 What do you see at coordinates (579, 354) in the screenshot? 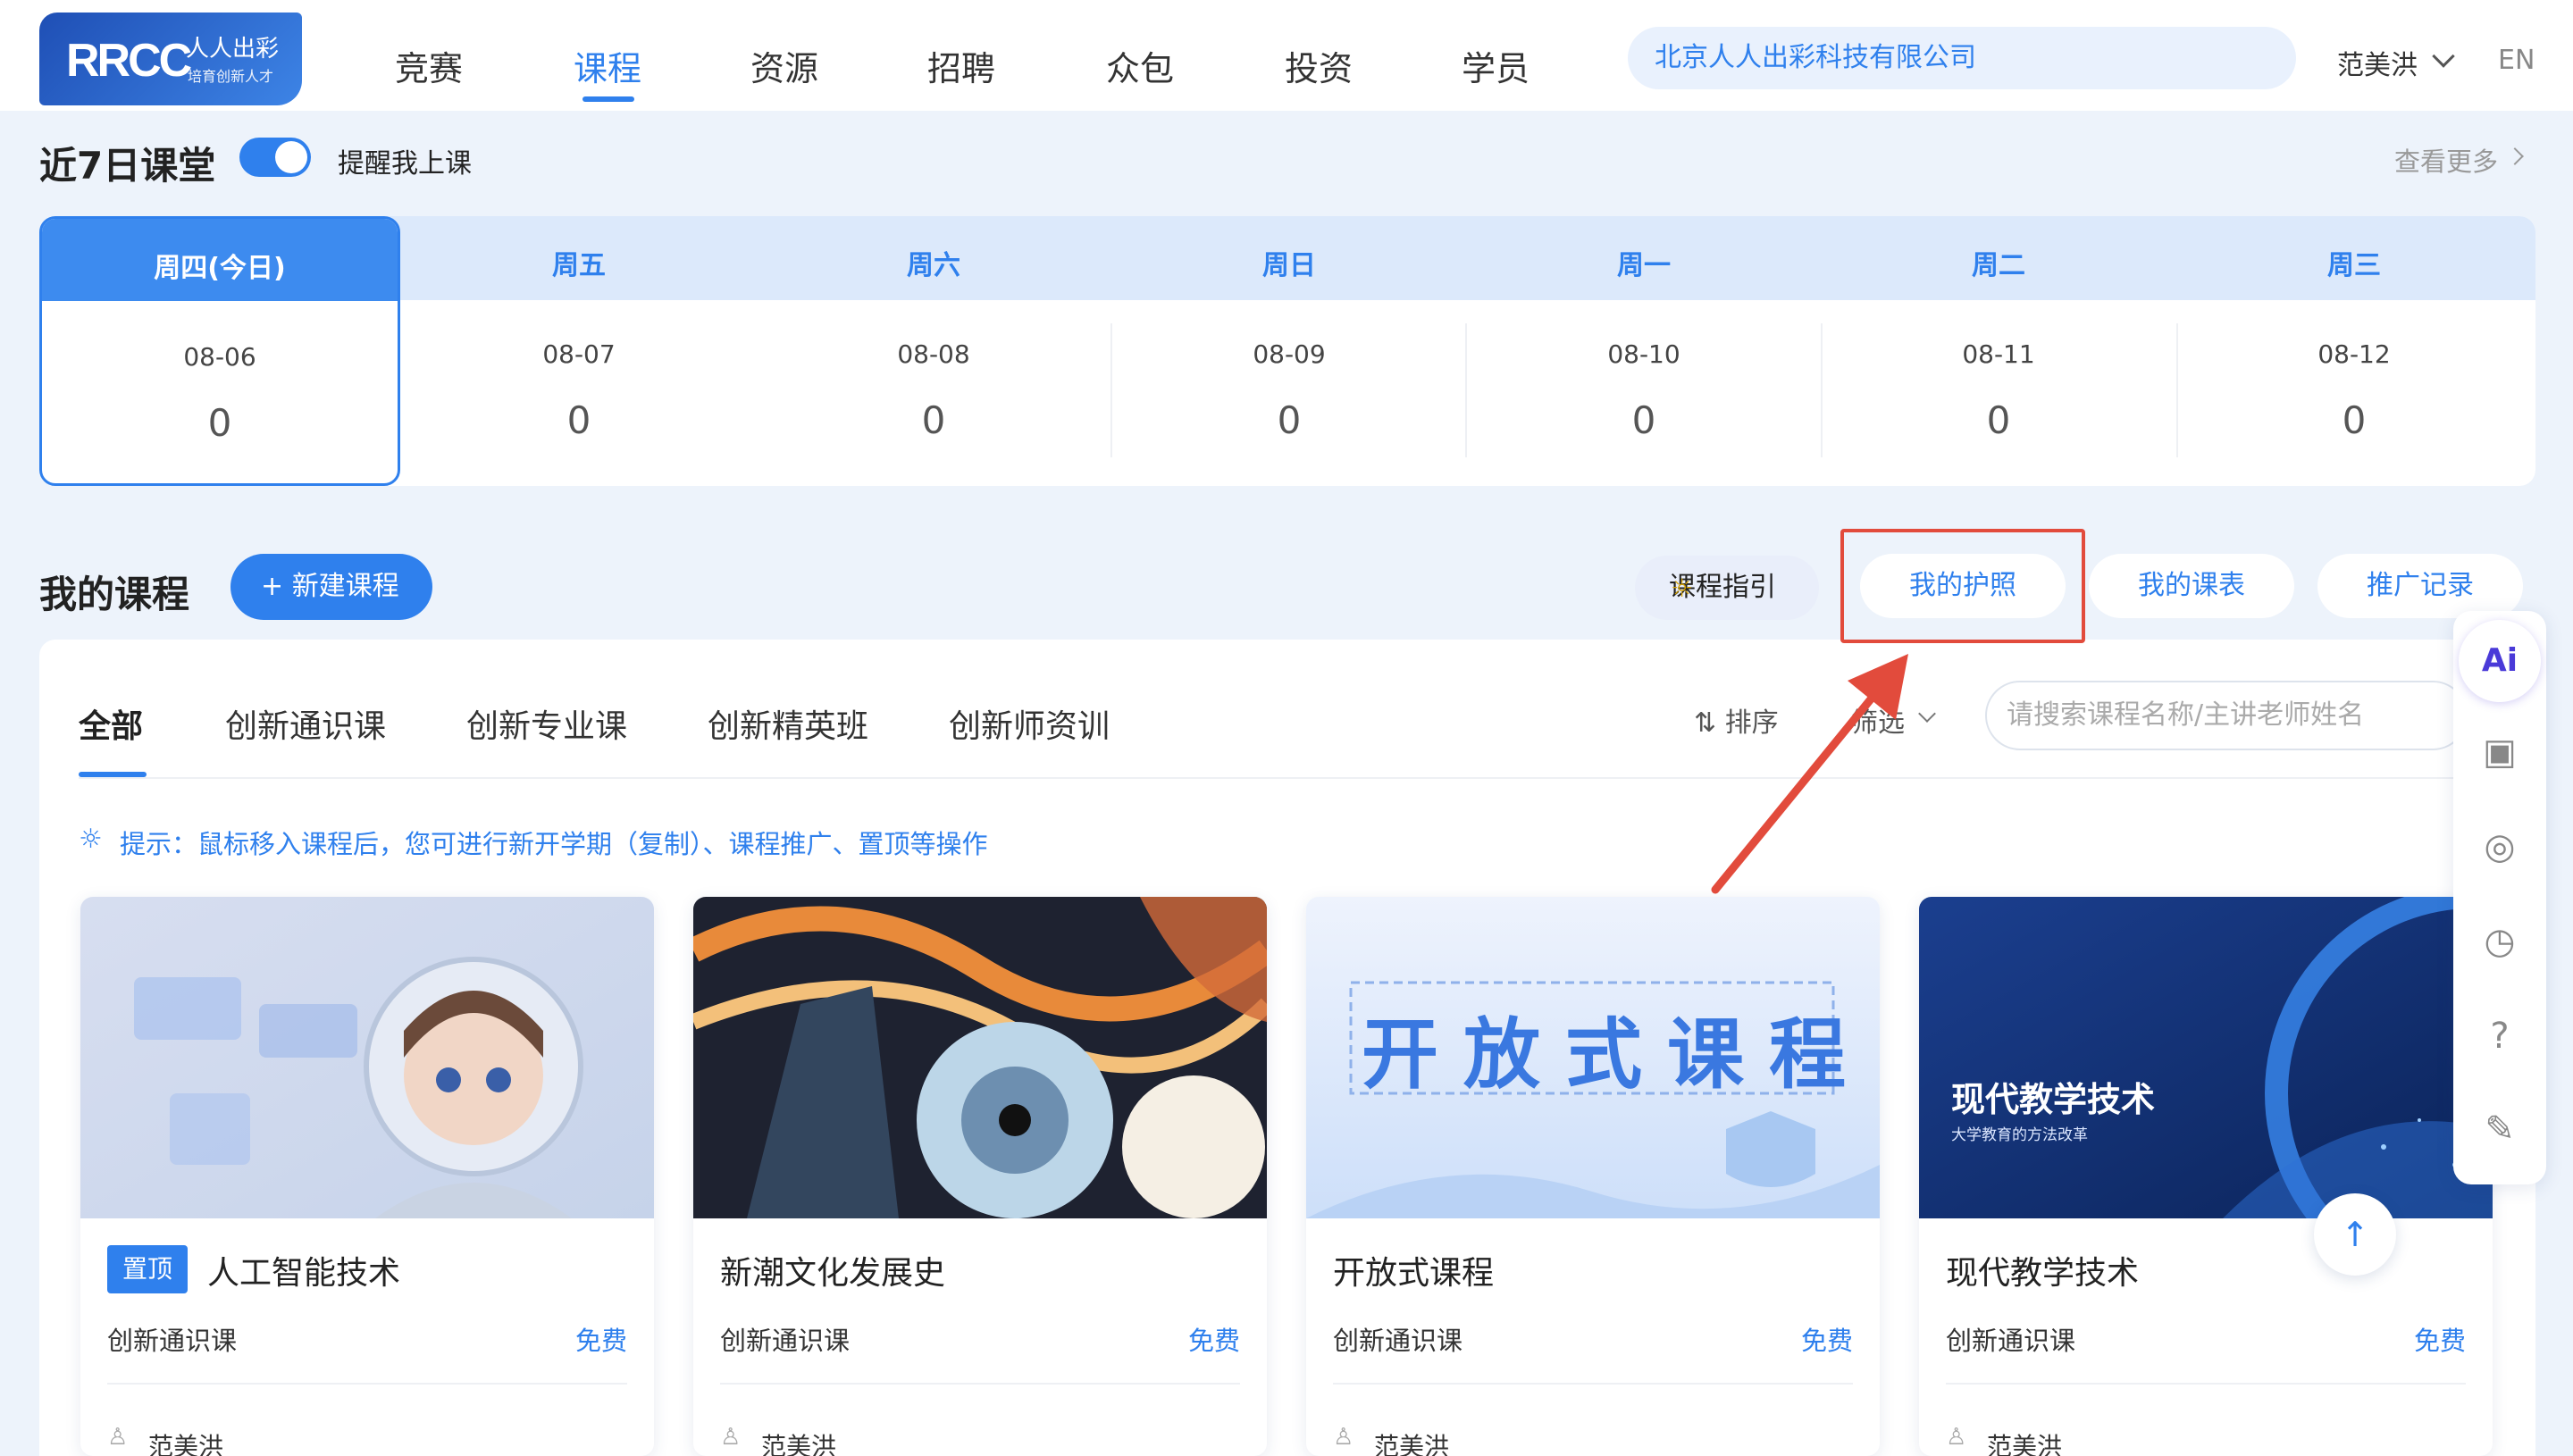
I see `day-date: 08-07` at bounding box center [579, 354].